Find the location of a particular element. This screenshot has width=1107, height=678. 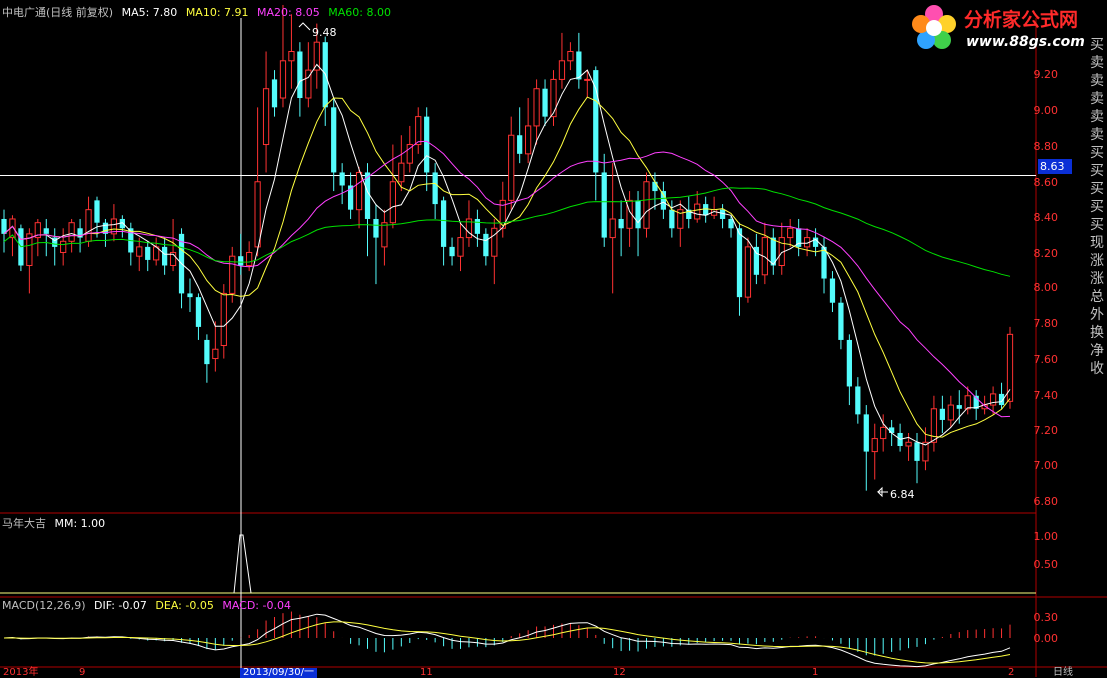

price-tick: 7.60 is located at coordinates (1046, 359).